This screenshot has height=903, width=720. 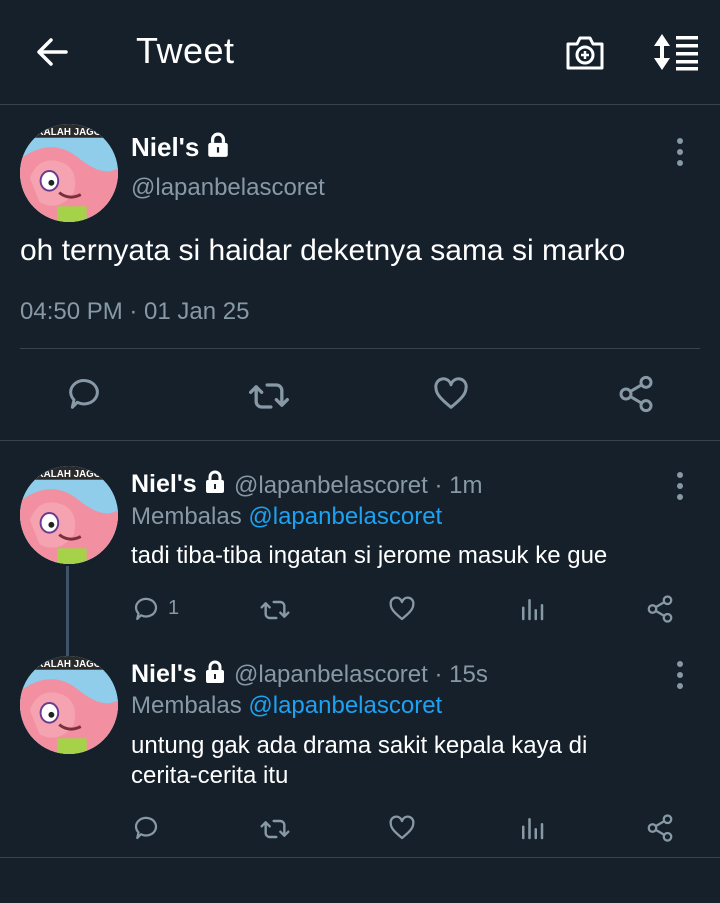 I want to click on author-name: Niel's, so click(x=181, y=147).